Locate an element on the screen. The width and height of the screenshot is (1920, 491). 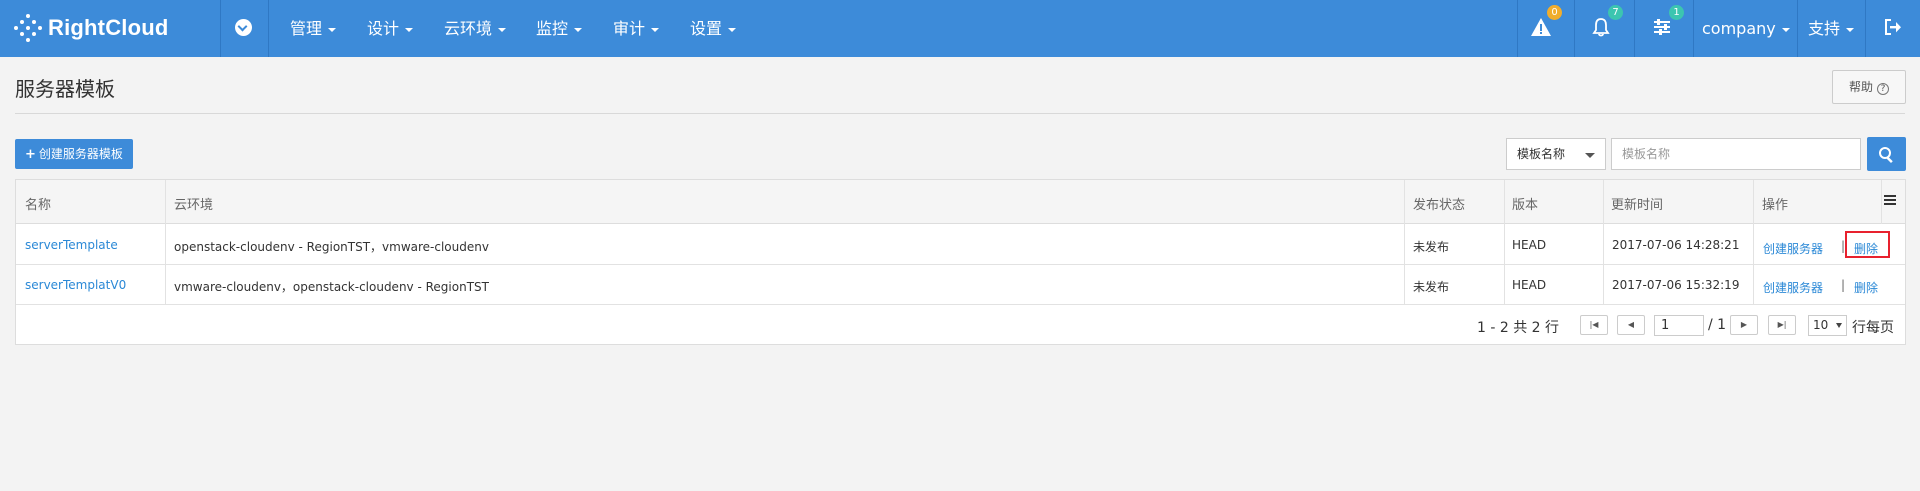
next-page-icon: ▶ is located at coordinates (1744, 324).